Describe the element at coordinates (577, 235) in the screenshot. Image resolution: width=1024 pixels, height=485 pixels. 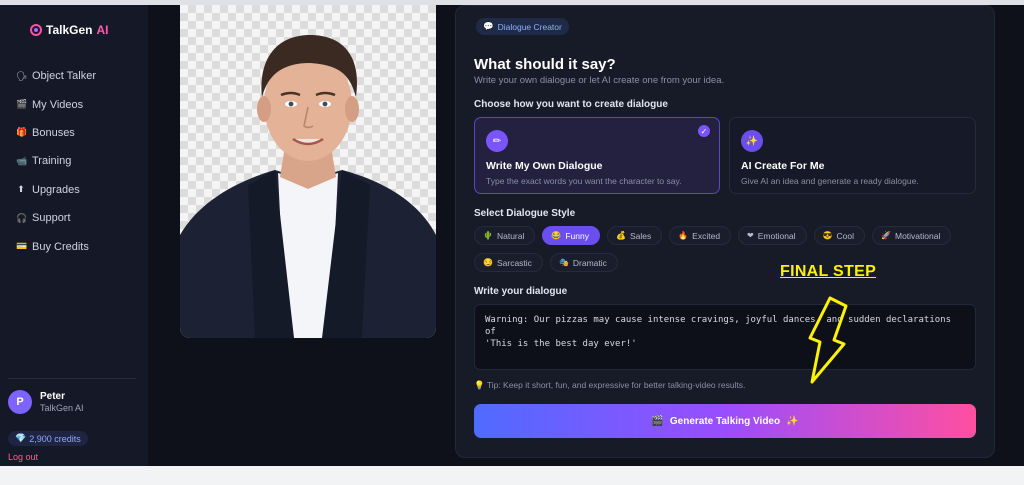
I see `style-label: Funny` at that location.